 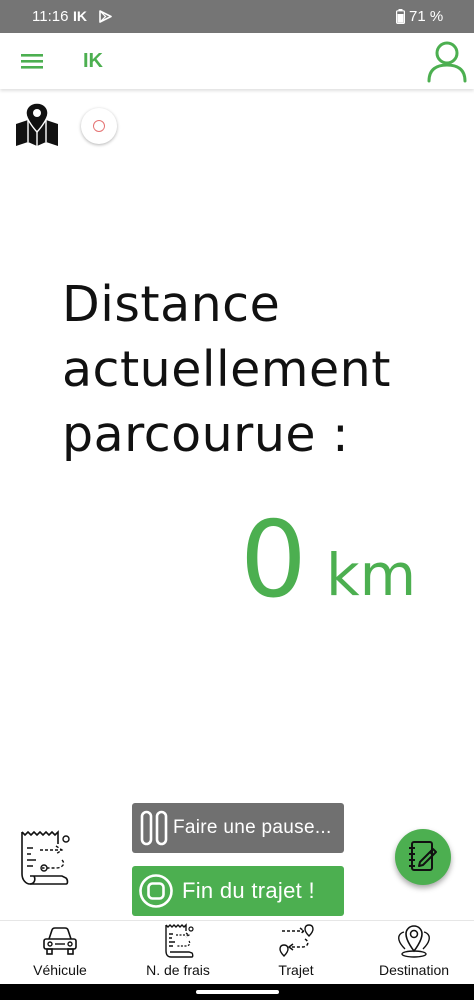 I want to click on receipt-icon, so click(x=179, y=940).